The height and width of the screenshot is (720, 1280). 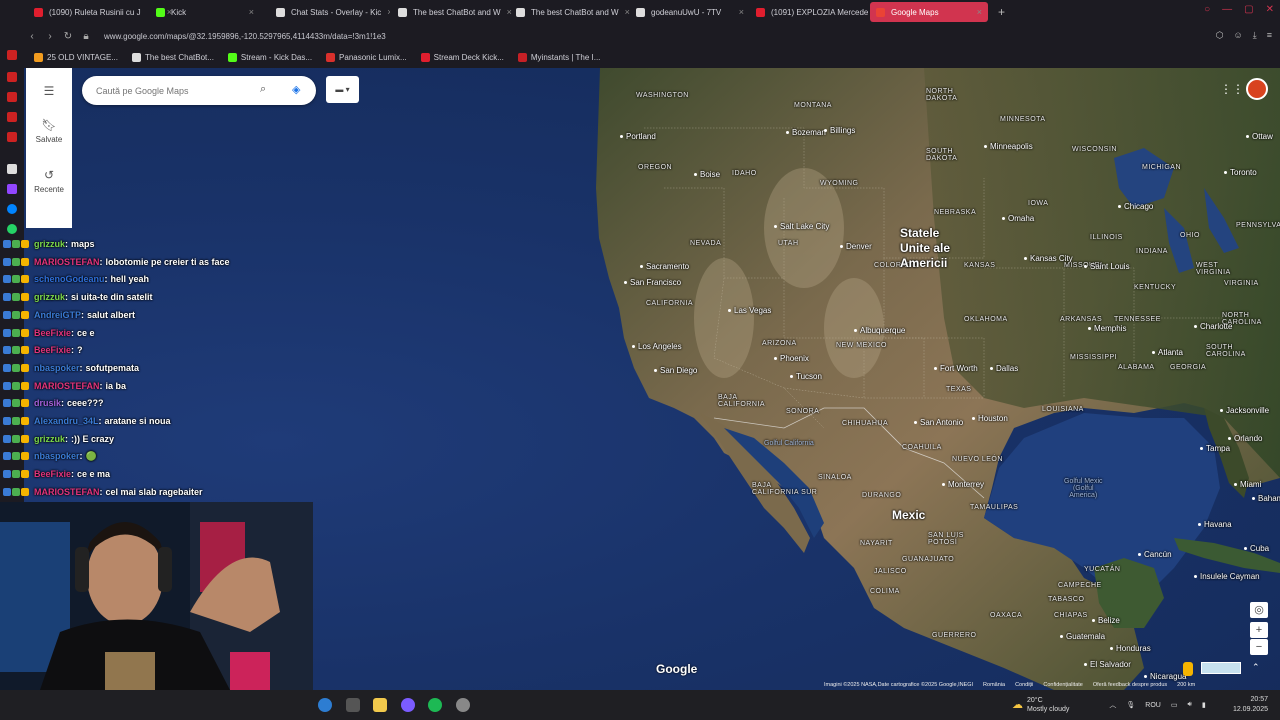 I want to click on map-region-label: GEORGIA, so click(x=1188, y=367).